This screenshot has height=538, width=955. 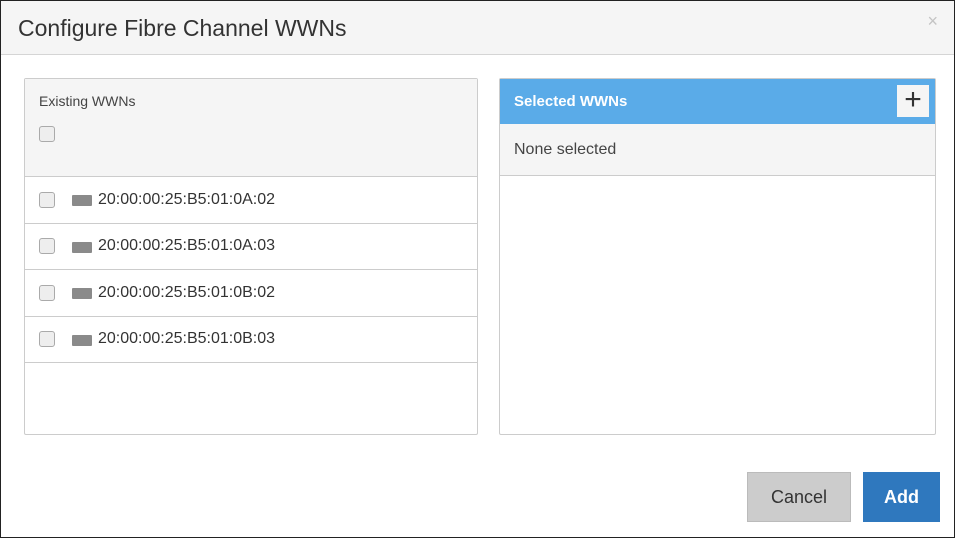 I want to click on none-selected-text: None selected, so click(x=717, y=150).